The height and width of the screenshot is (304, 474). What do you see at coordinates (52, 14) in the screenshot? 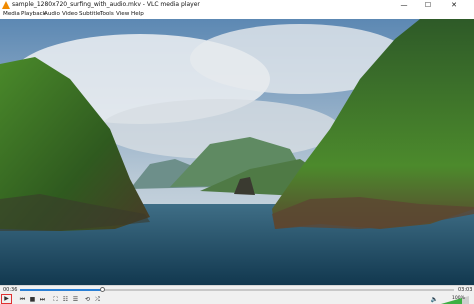
I see `menu-audio: Audio` at bounding box center [52, 14].